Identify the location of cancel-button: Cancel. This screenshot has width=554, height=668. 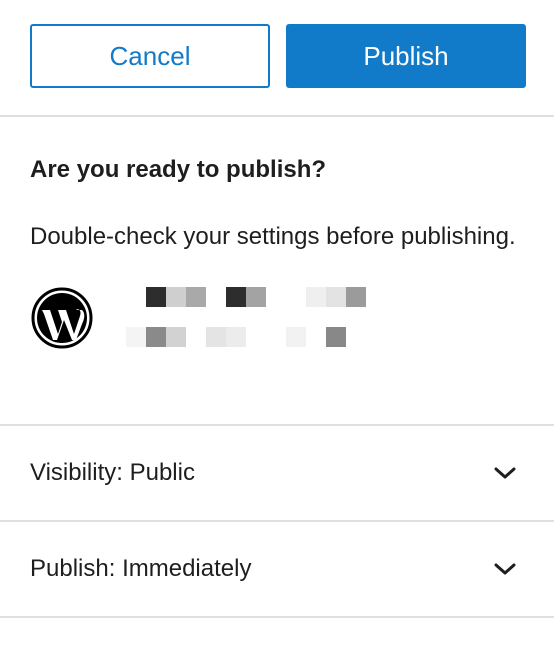
(150, 56).